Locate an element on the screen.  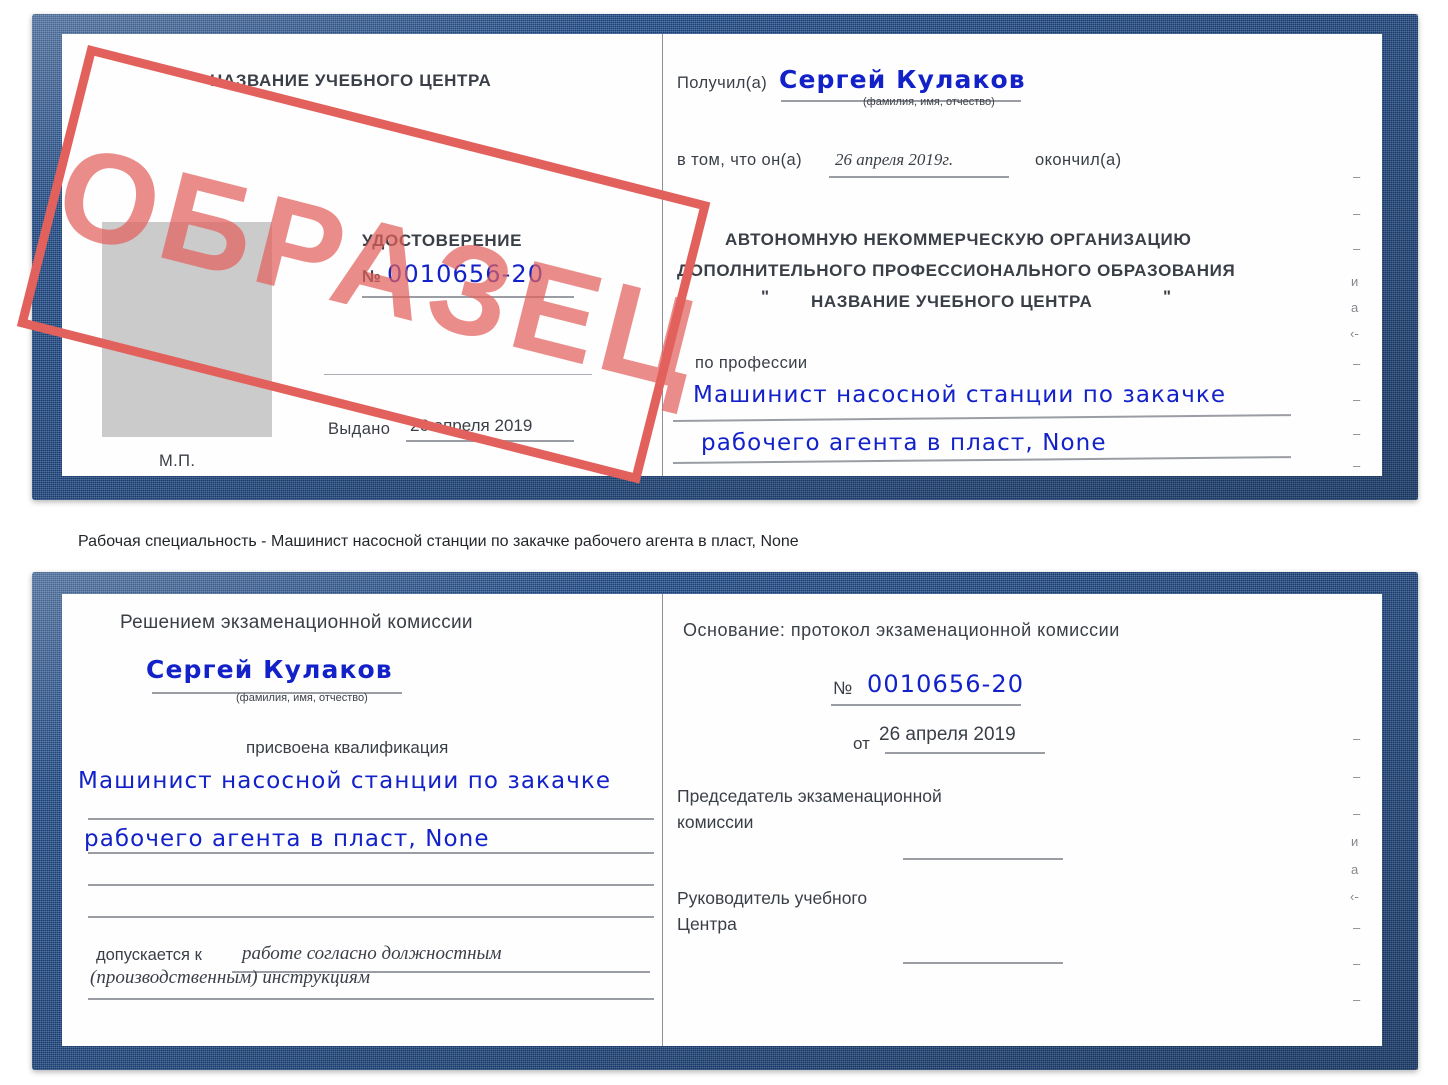
received-label: Получил(а) is located at coordinates (722, 83).